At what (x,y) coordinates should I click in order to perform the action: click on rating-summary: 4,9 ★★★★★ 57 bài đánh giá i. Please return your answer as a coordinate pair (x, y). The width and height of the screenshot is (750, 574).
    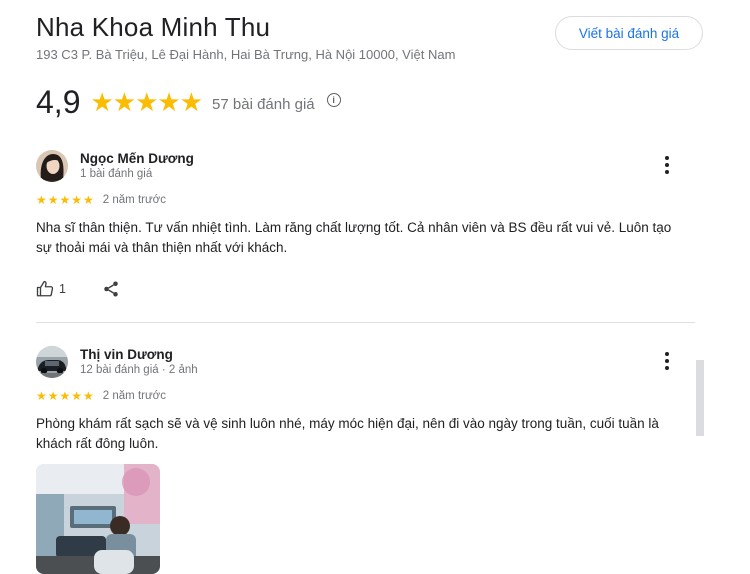
    Looking at the image, I should click on (188, 102).